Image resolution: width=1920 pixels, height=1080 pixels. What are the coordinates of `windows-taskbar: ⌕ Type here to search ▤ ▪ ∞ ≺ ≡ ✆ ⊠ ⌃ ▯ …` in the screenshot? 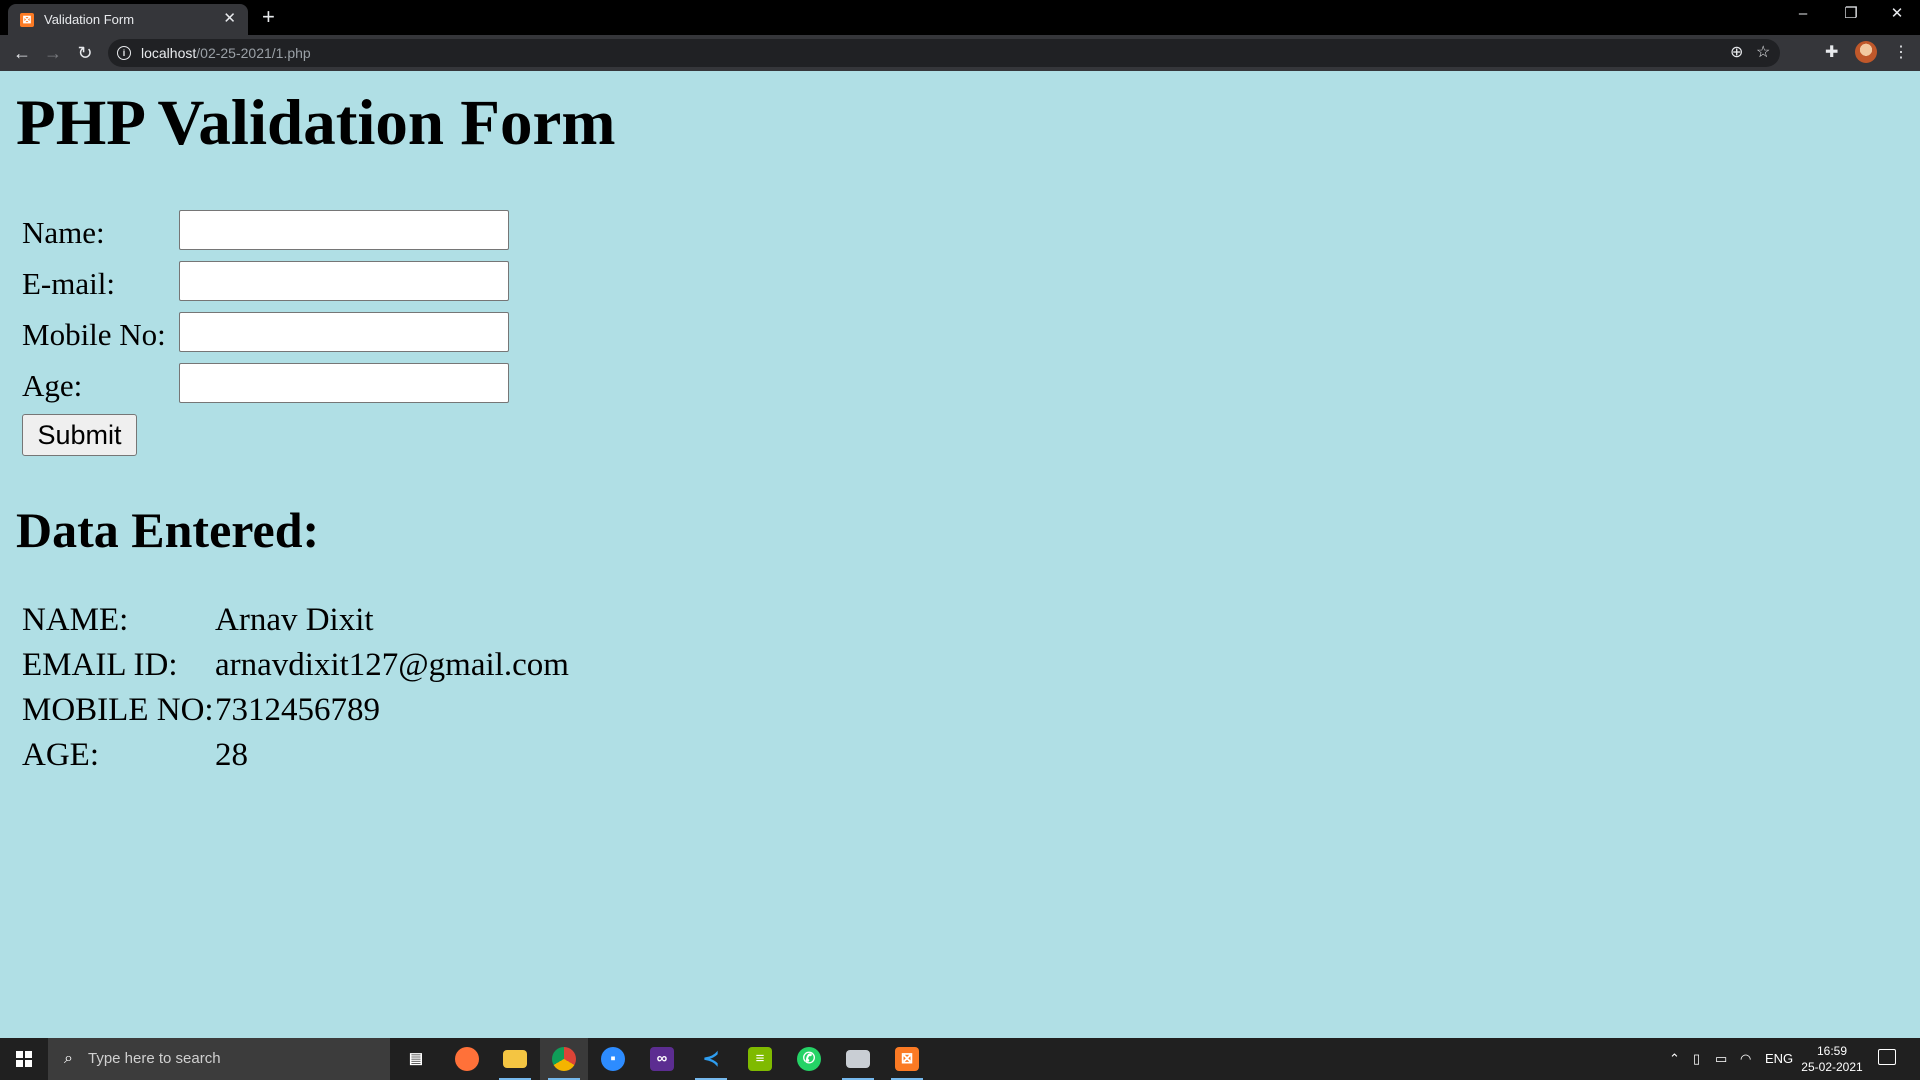 It's located at (960, 1059).